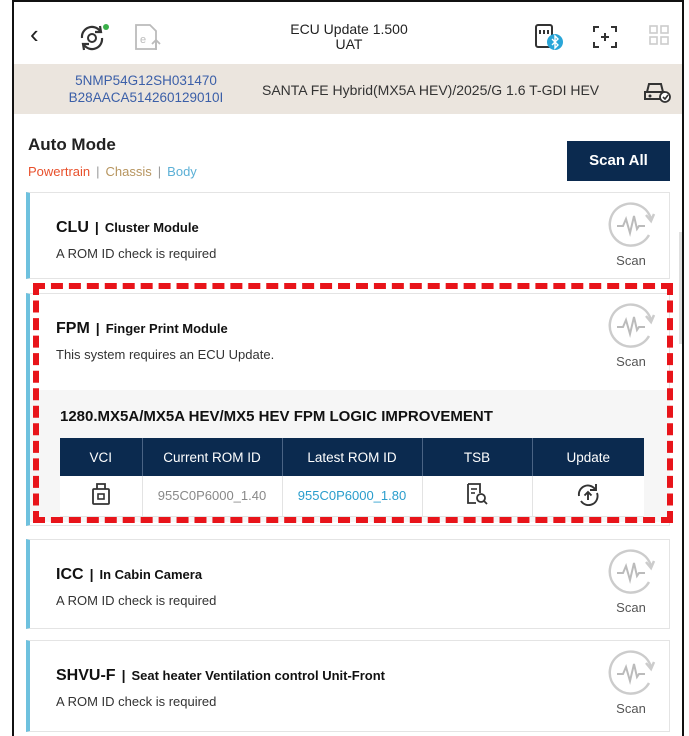 The width and height of the screenshot is (689, 736). What do you see at coordinates (146, 89) in the screenshot?
I see `vehicle-ids: 5NMP54G12SH031470 B28AACA514260129010I` at bounding box center [146, 89].